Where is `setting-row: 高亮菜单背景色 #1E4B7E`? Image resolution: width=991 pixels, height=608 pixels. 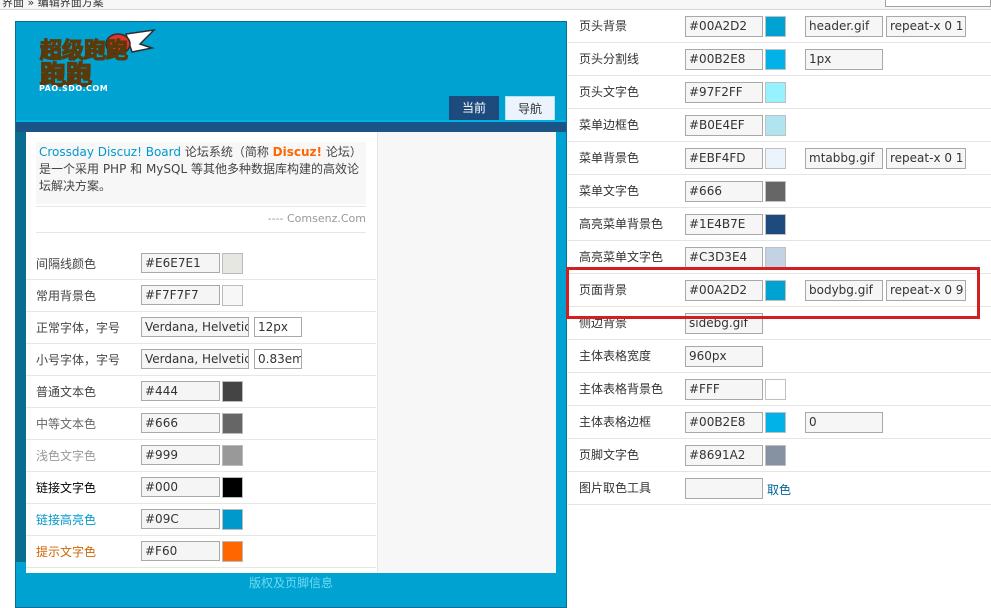 setting-row: 高亮菜单背景色 #1E4B7E is located at coordinates (779, 224).